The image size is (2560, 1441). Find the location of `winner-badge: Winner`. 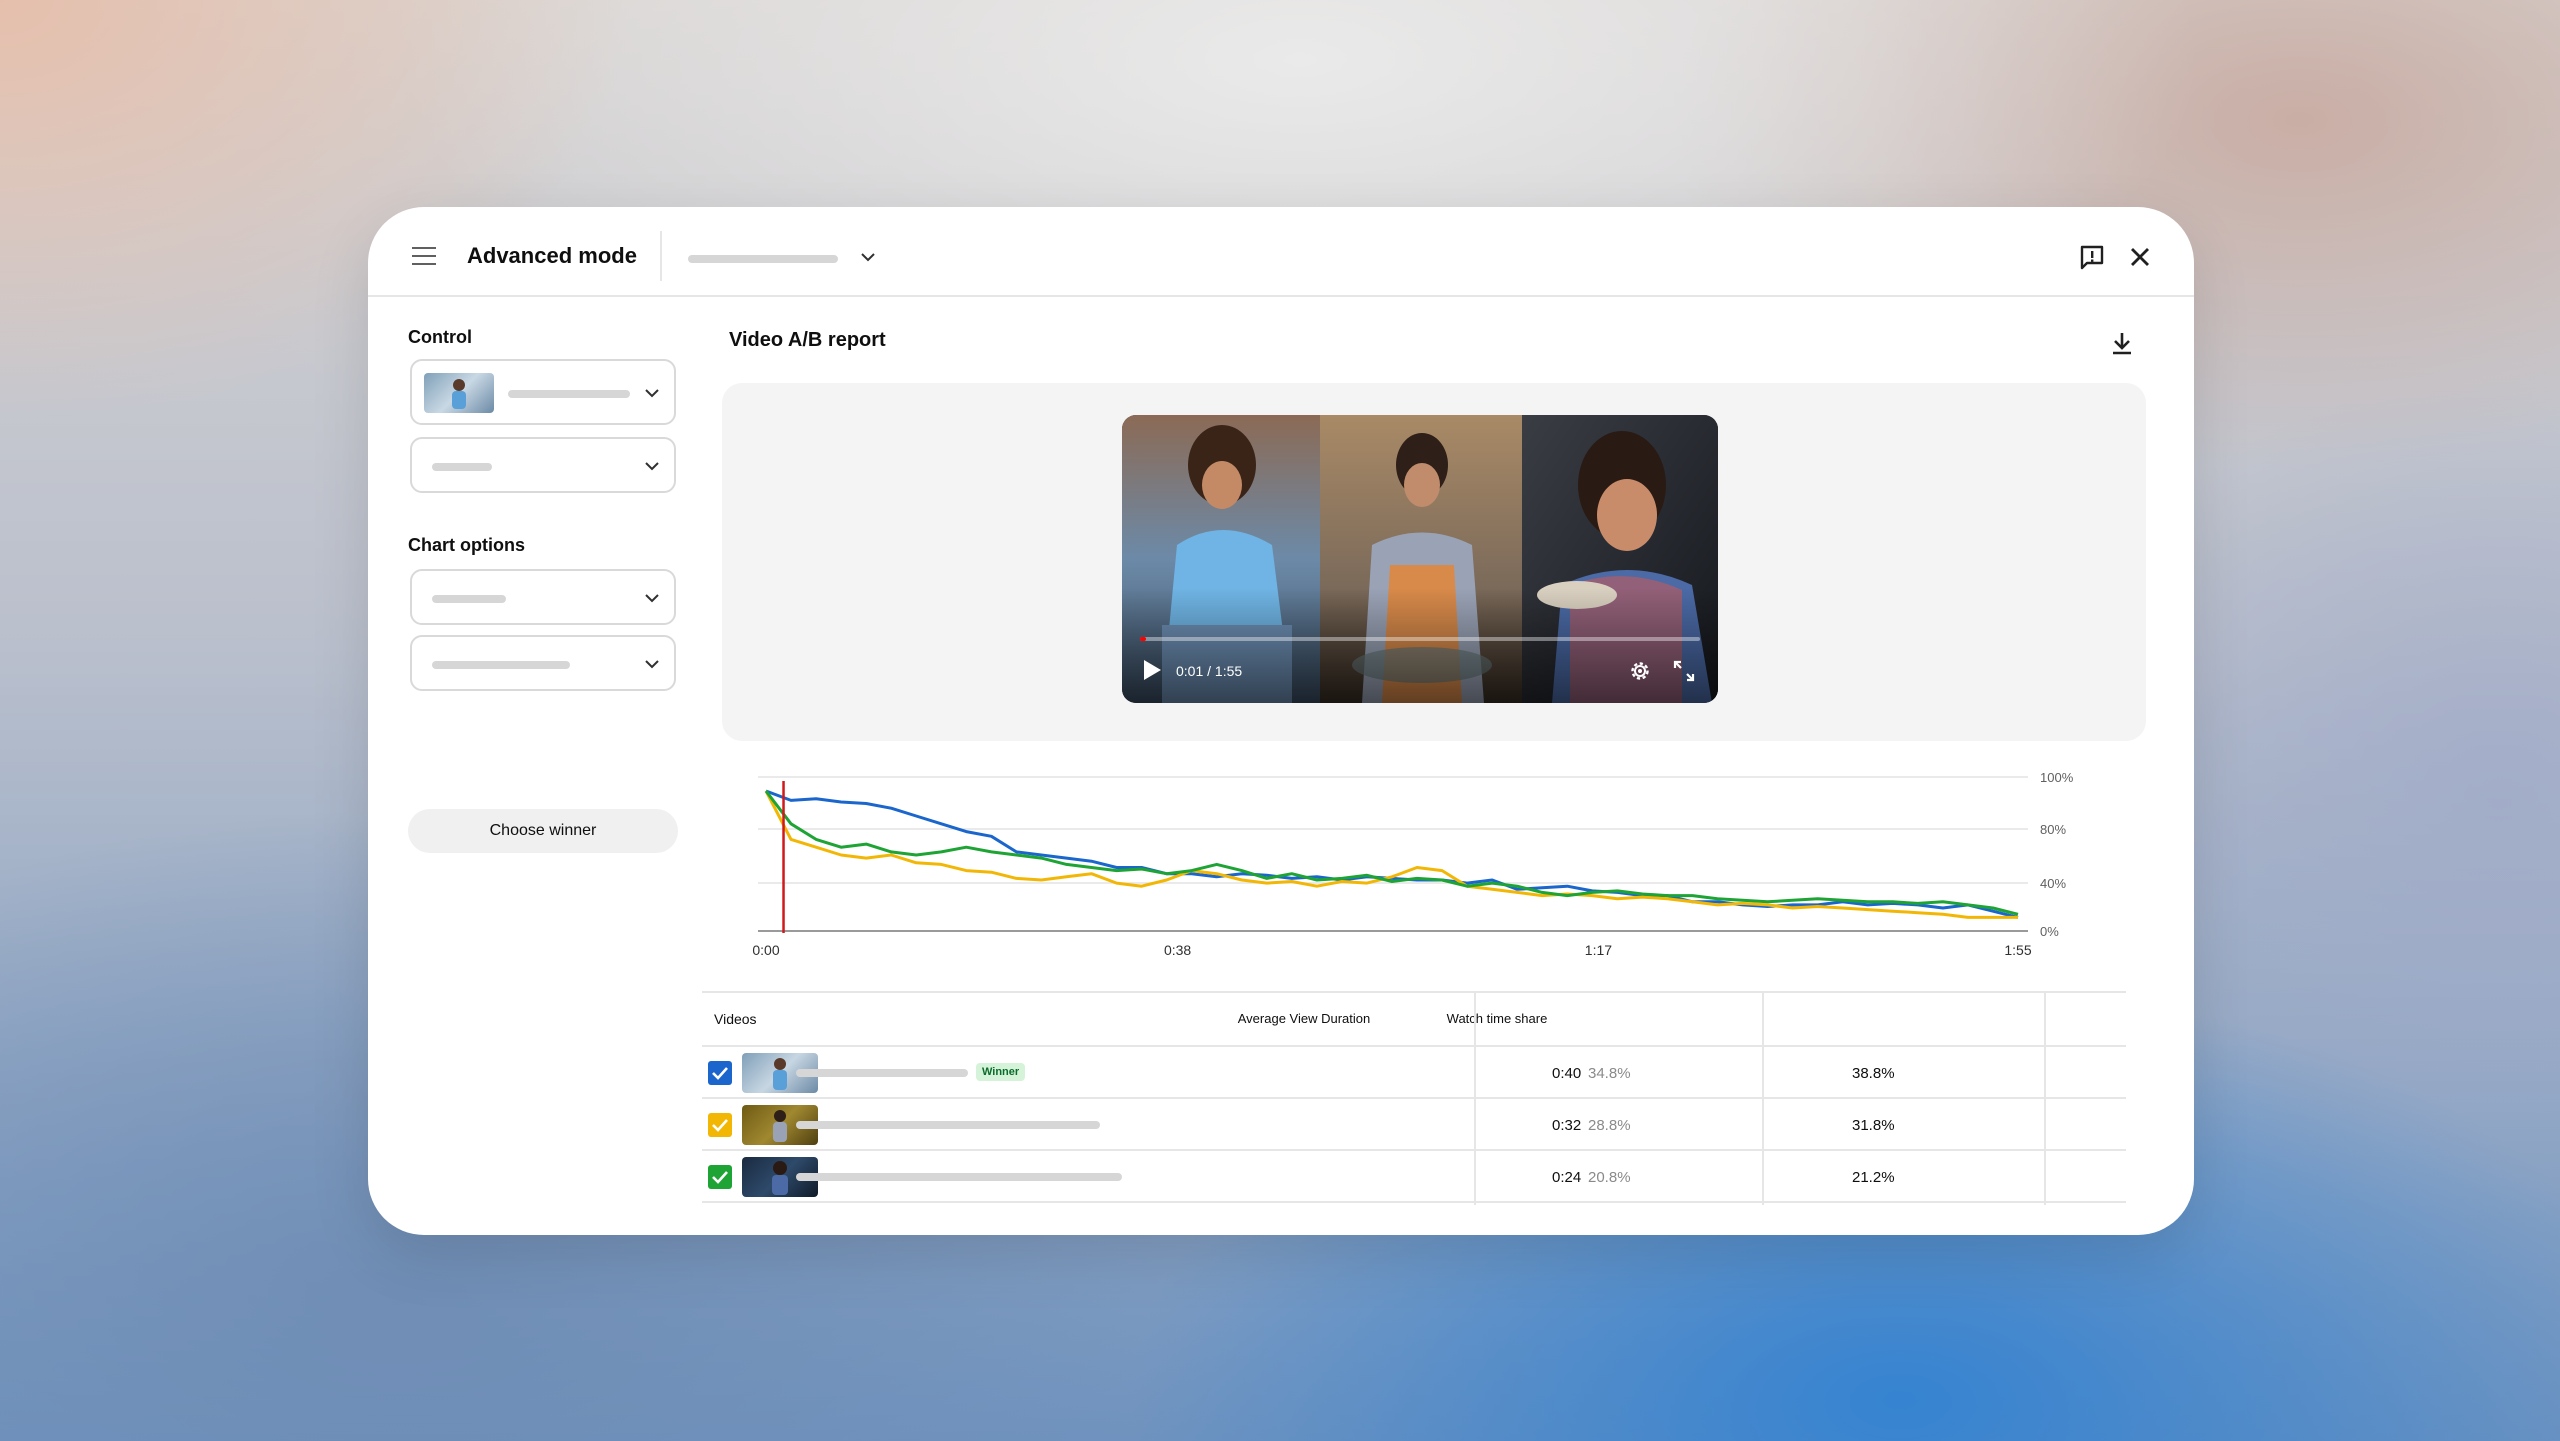

winner-badge: Winner is located at coordinates (1001, 1072).